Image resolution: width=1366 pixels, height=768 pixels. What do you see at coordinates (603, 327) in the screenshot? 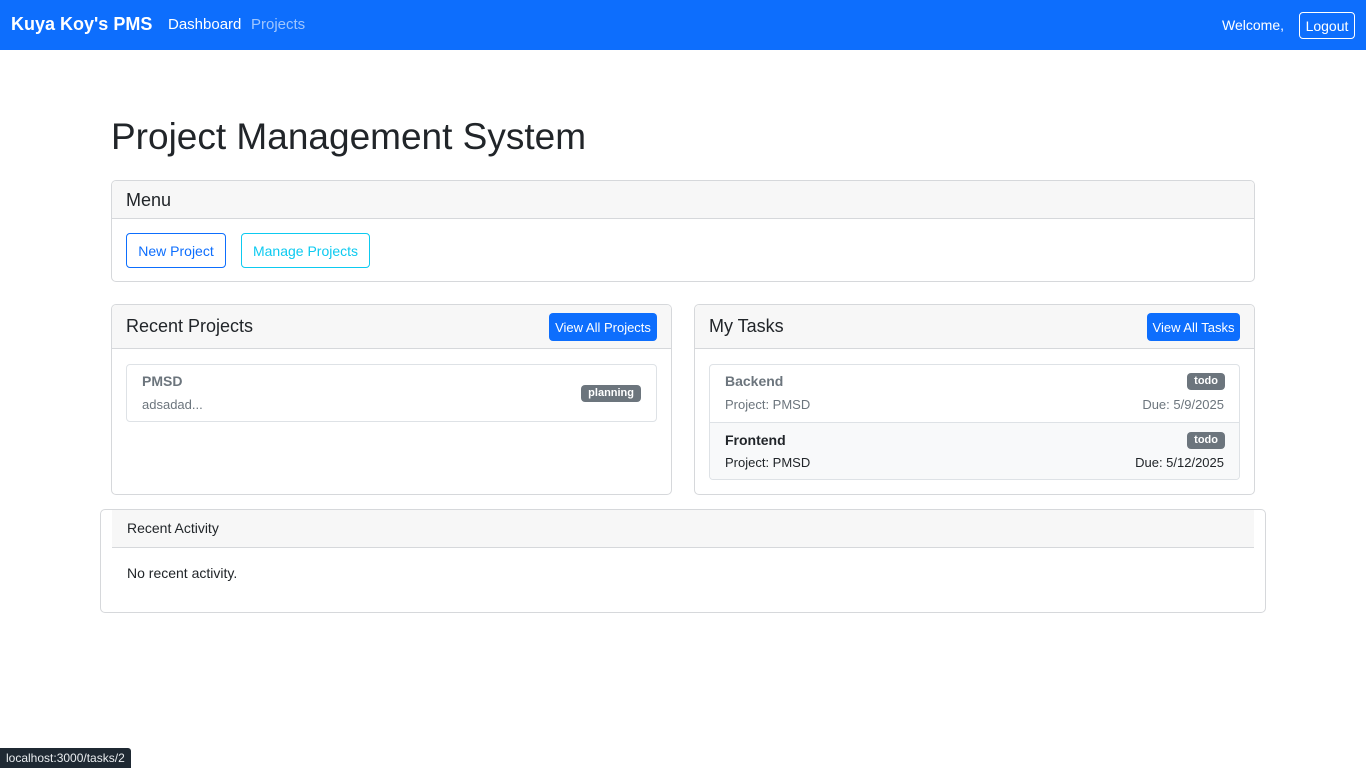
I see `view-all-projects-button: View All Projects` at bounding box center [603, 327].